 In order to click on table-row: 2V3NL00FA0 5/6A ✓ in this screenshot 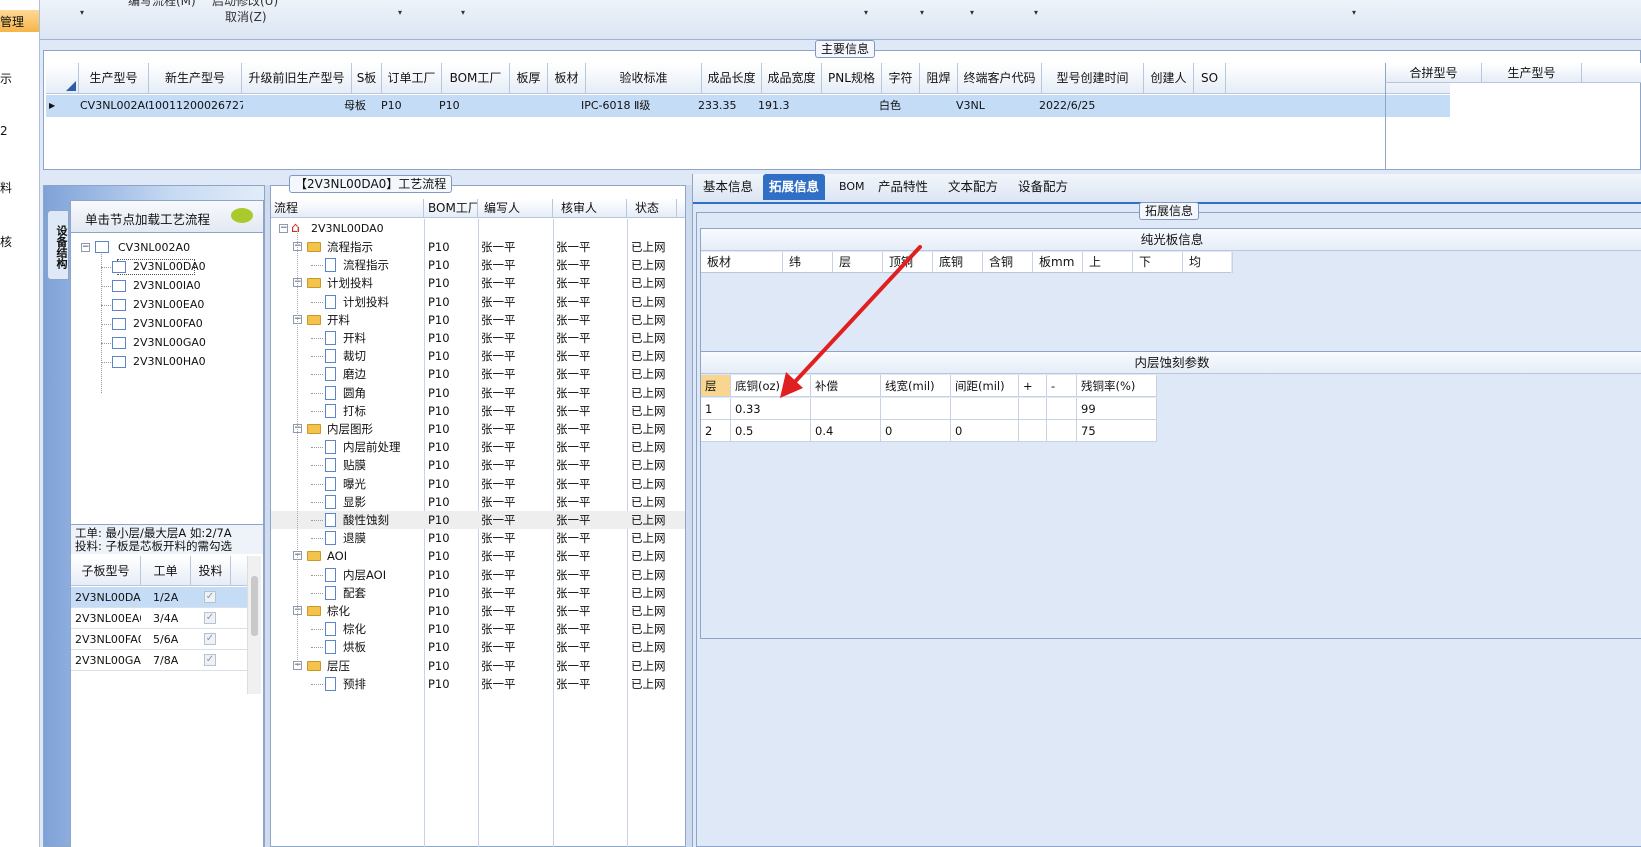, I will do `click(159, 639)`.